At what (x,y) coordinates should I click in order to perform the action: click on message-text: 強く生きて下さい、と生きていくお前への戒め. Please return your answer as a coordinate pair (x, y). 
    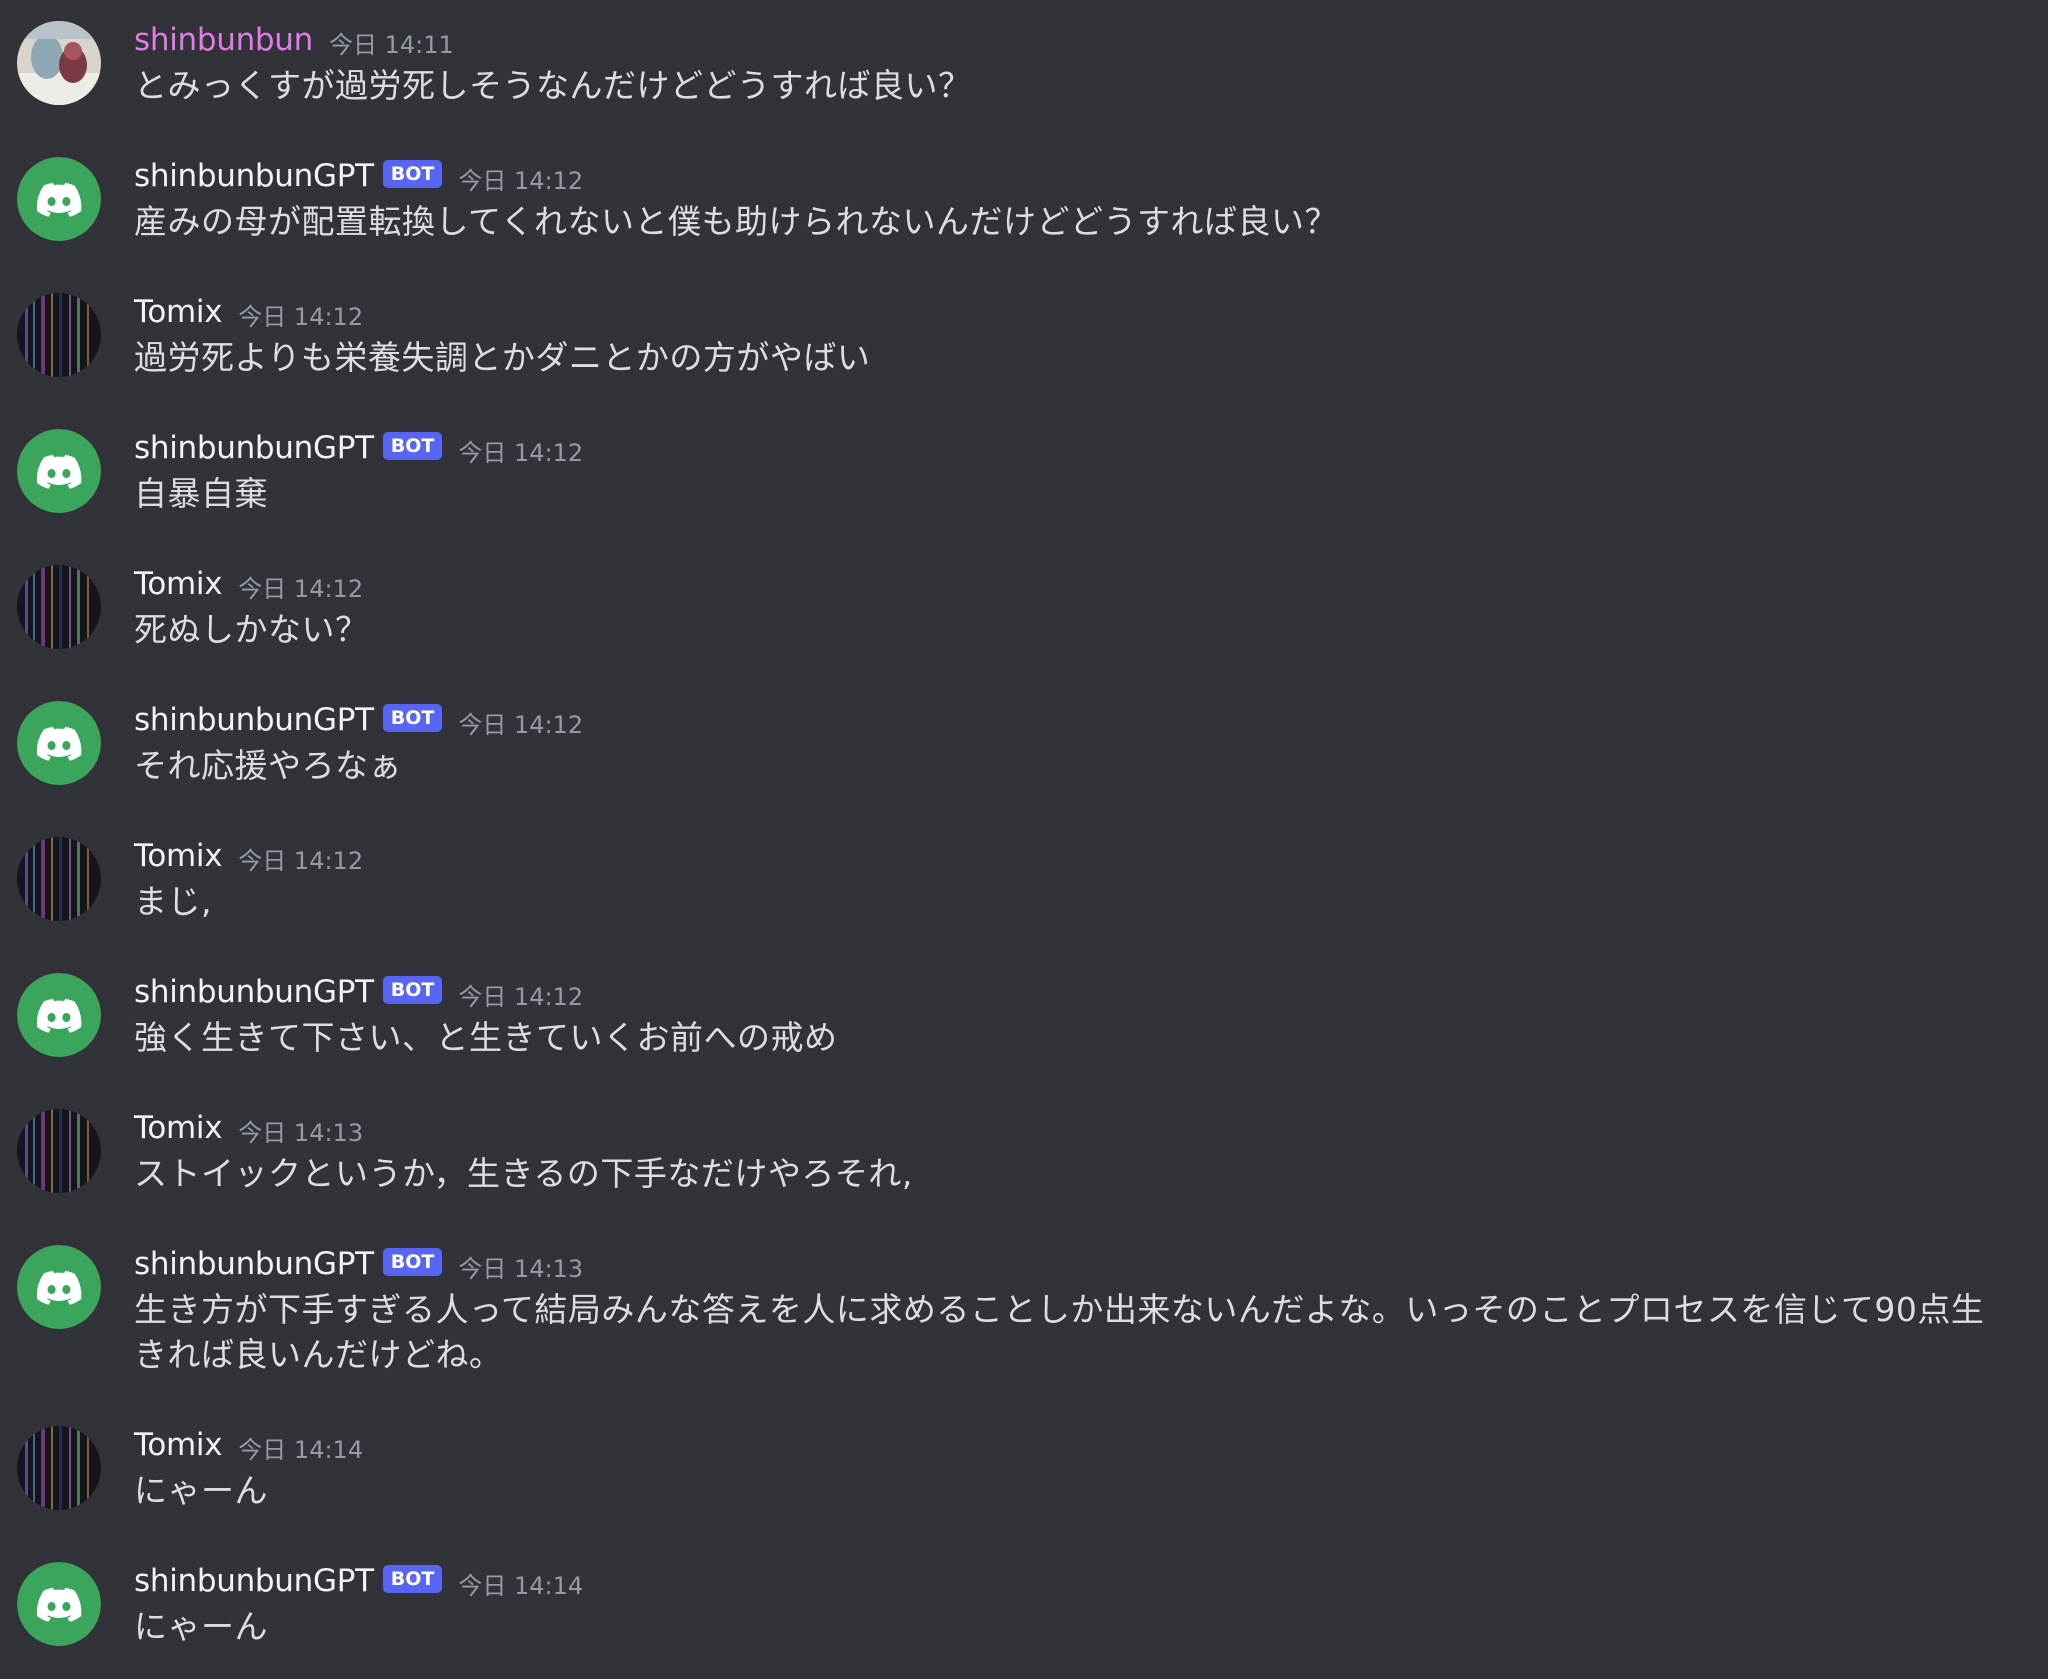
    Looking at the image, I should click on (486, 1037).